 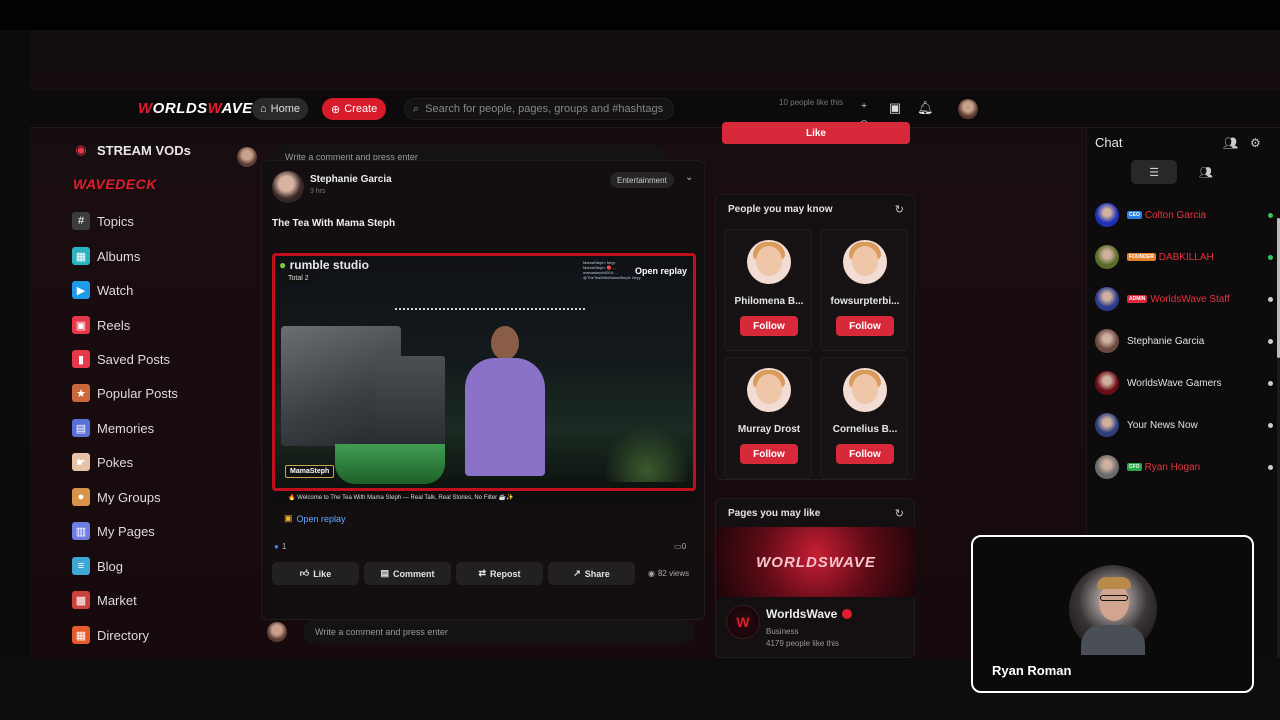 What do you see at coordinates (809, 614) in the screenshot?
I see `page-name: WorldsWave` at bounding box center [809, 614].